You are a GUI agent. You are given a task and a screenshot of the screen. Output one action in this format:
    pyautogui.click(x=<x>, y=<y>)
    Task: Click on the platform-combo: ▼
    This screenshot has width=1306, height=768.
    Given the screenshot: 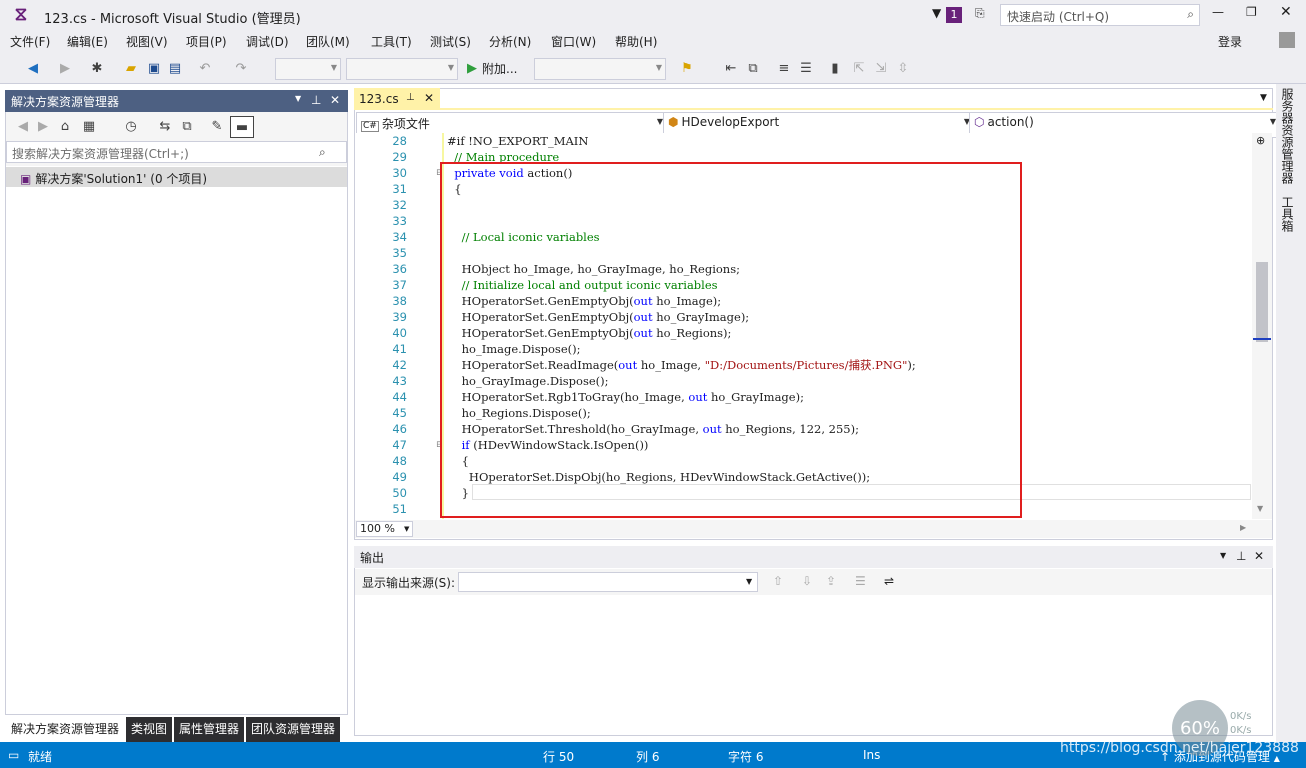 What is the action you would take?
    pyautogui.click(x=402, y=69)
    